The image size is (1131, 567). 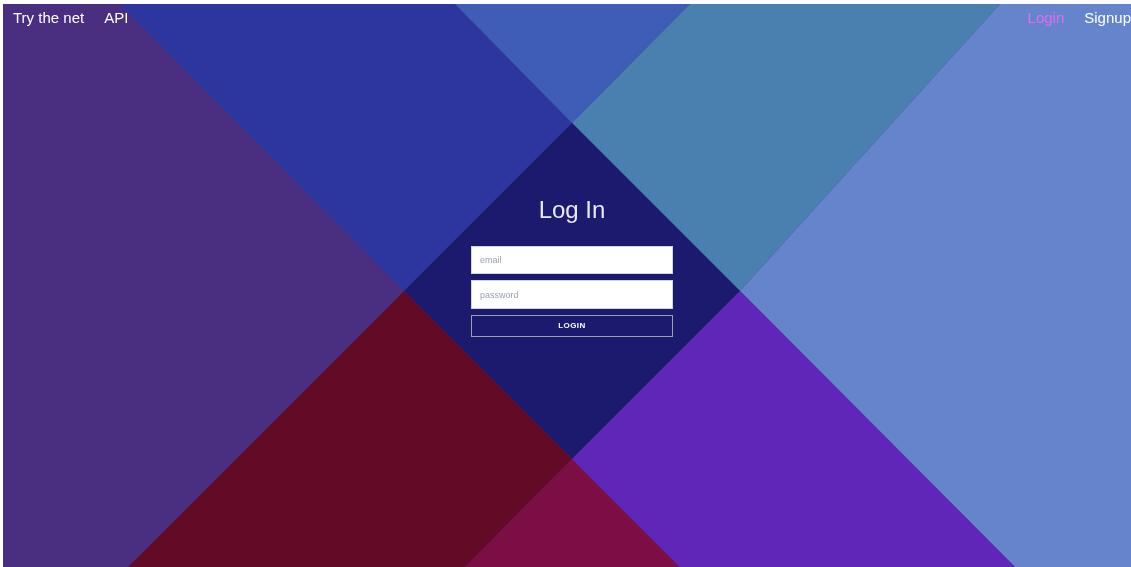 I want to click on nav-link: API, so click(x=116, y=18).